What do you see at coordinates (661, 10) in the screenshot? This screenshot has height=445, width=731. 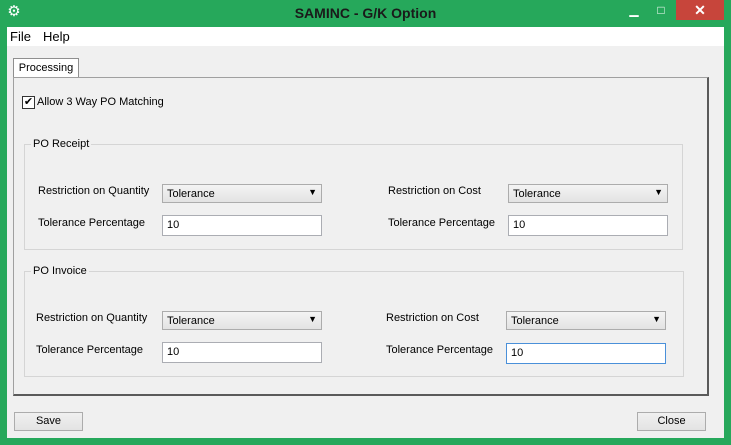 I see `maximize-button: □` at bounding box center [661, 10].